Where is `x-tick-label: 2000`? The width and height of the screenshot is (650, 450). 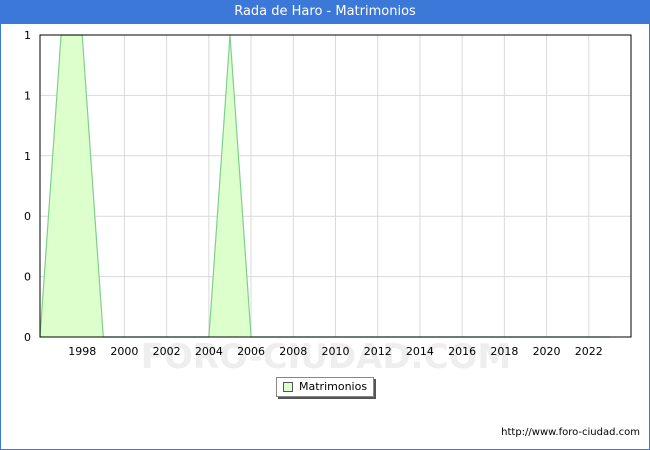
x-tick-label: 2000 is located at coordinates (124, 351).